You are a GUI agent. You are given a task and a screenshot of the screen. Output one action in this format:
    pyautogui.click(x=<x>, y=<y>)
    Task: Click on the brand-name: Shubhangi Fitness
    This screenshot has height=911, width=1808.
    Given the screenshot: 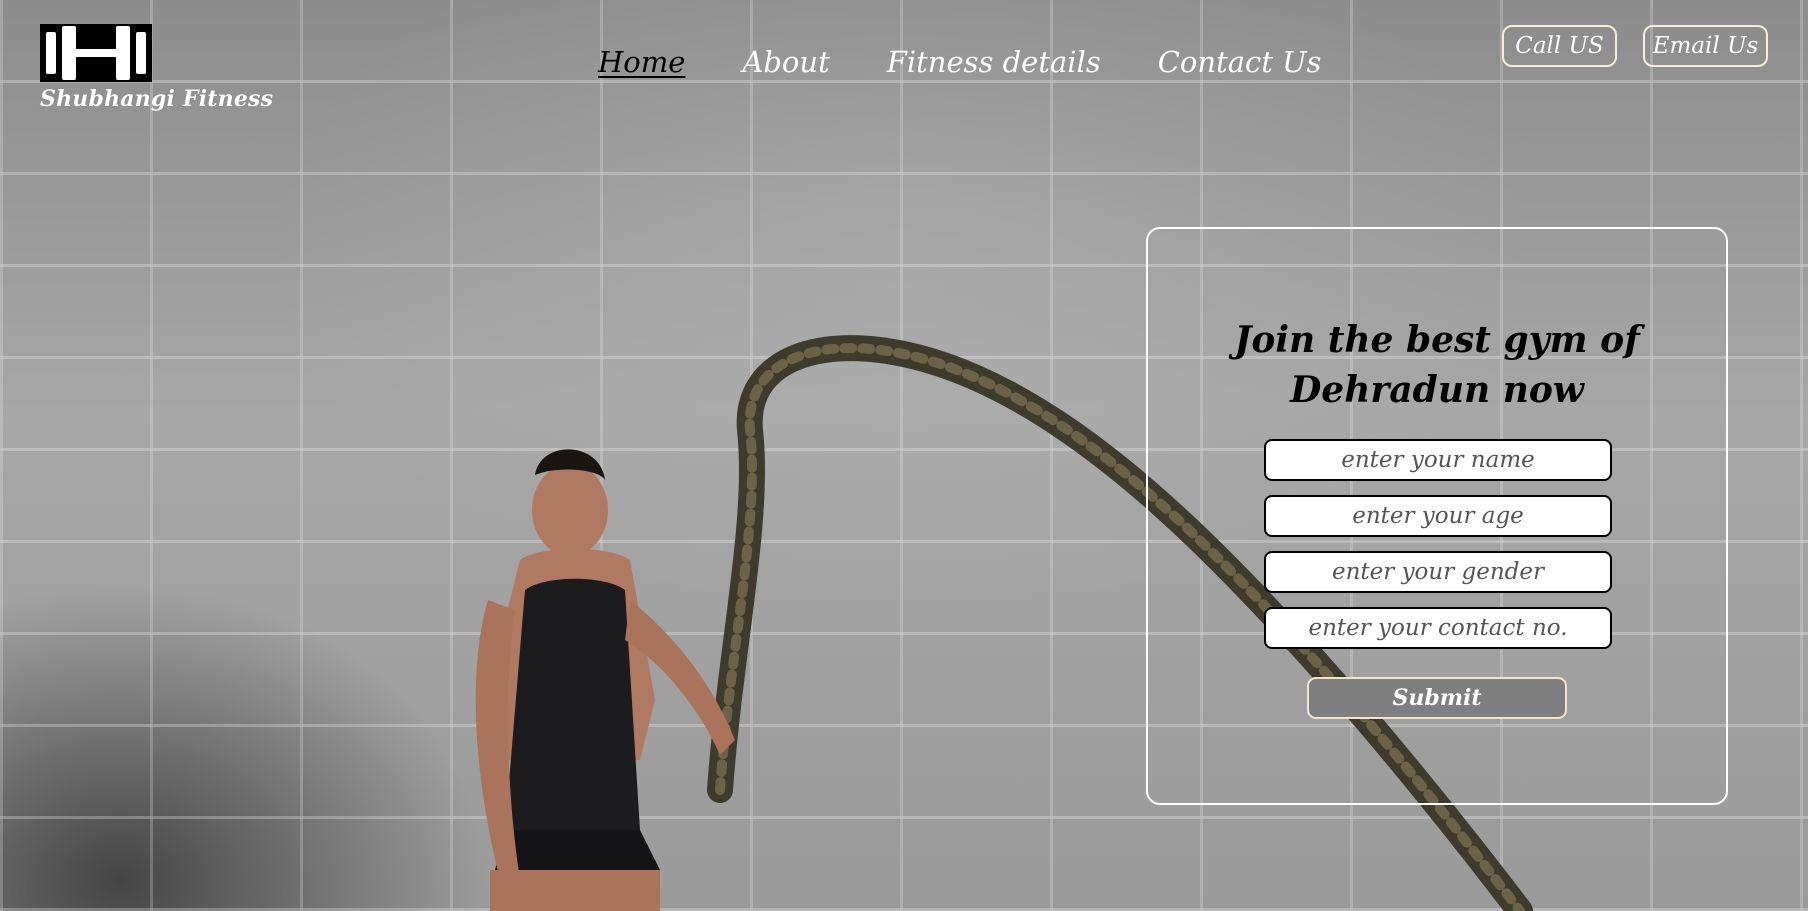 What is the action you would take?
    pyautogui.click(x=157, y=99)
    